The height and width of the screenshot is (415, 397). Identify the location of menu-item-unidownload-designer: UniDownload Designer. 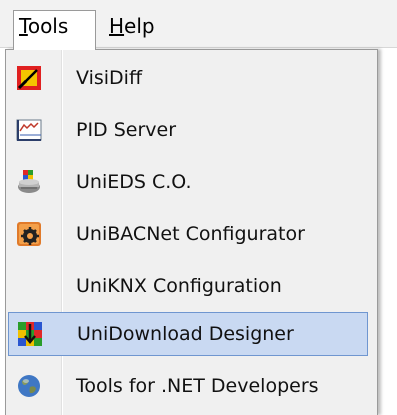
(188, 334).